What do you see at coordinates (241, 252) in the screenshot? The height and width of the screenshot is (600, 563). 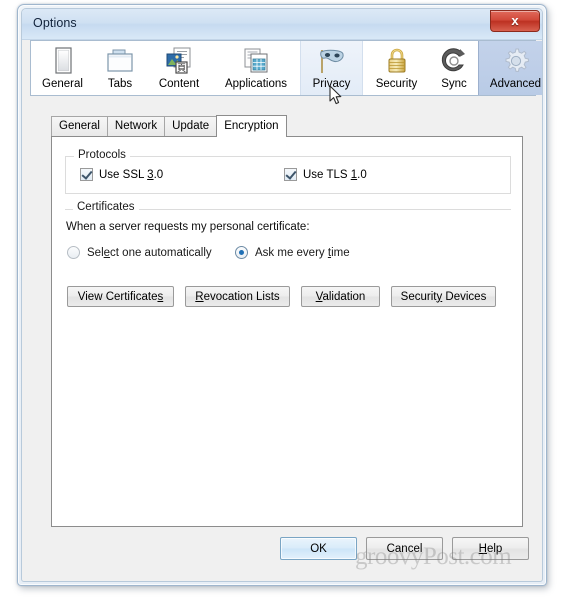 I see `radio-ask-every-time-dot` at bounding box center [241, 252].